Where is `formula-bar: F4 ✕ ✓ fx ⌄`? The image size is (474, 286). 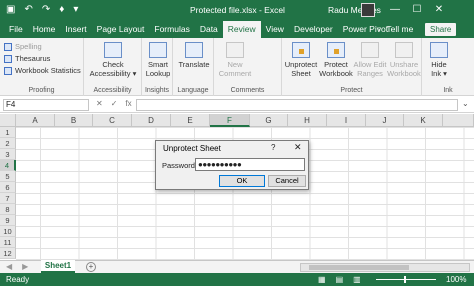
formula-bar: F4 ✕ ✓ fx ⌄ is located at coordinates (237, 105).